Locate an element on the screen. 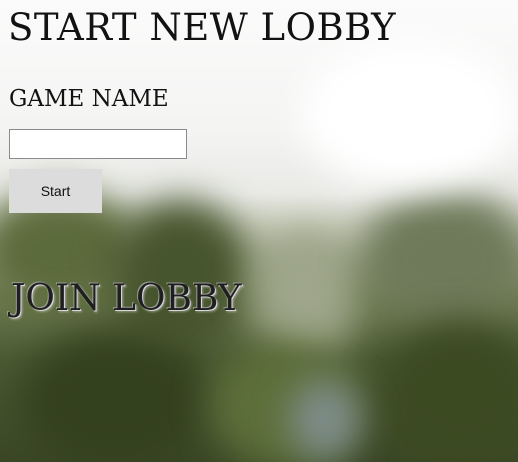  start-button: Start is located at coordinates (55, 191).